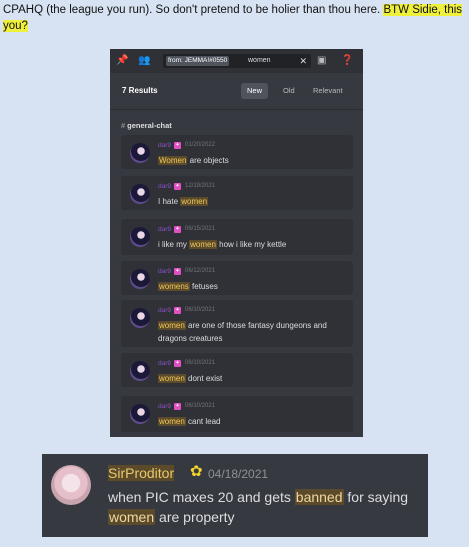 The image size is (469, 547). Describe the element at coordinates (122, 61) in the screenshot. I see `pin-icon: 📌` at that location.